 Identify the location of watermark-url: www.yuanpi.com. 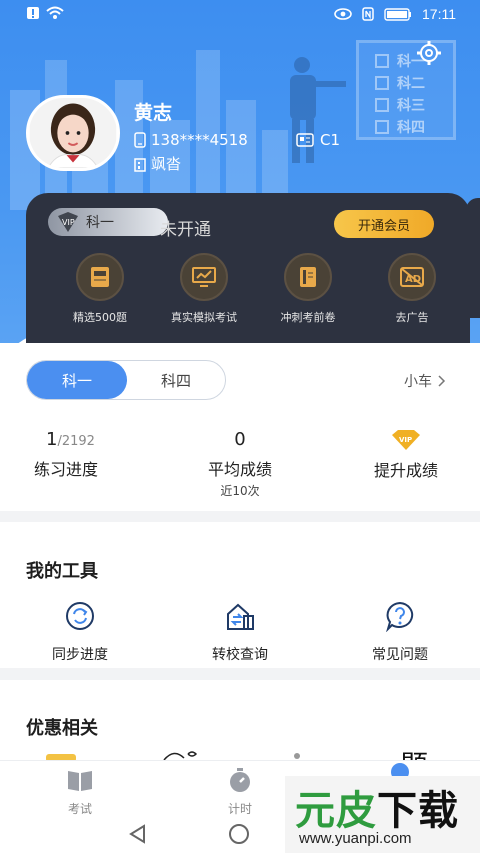
(355, 838).